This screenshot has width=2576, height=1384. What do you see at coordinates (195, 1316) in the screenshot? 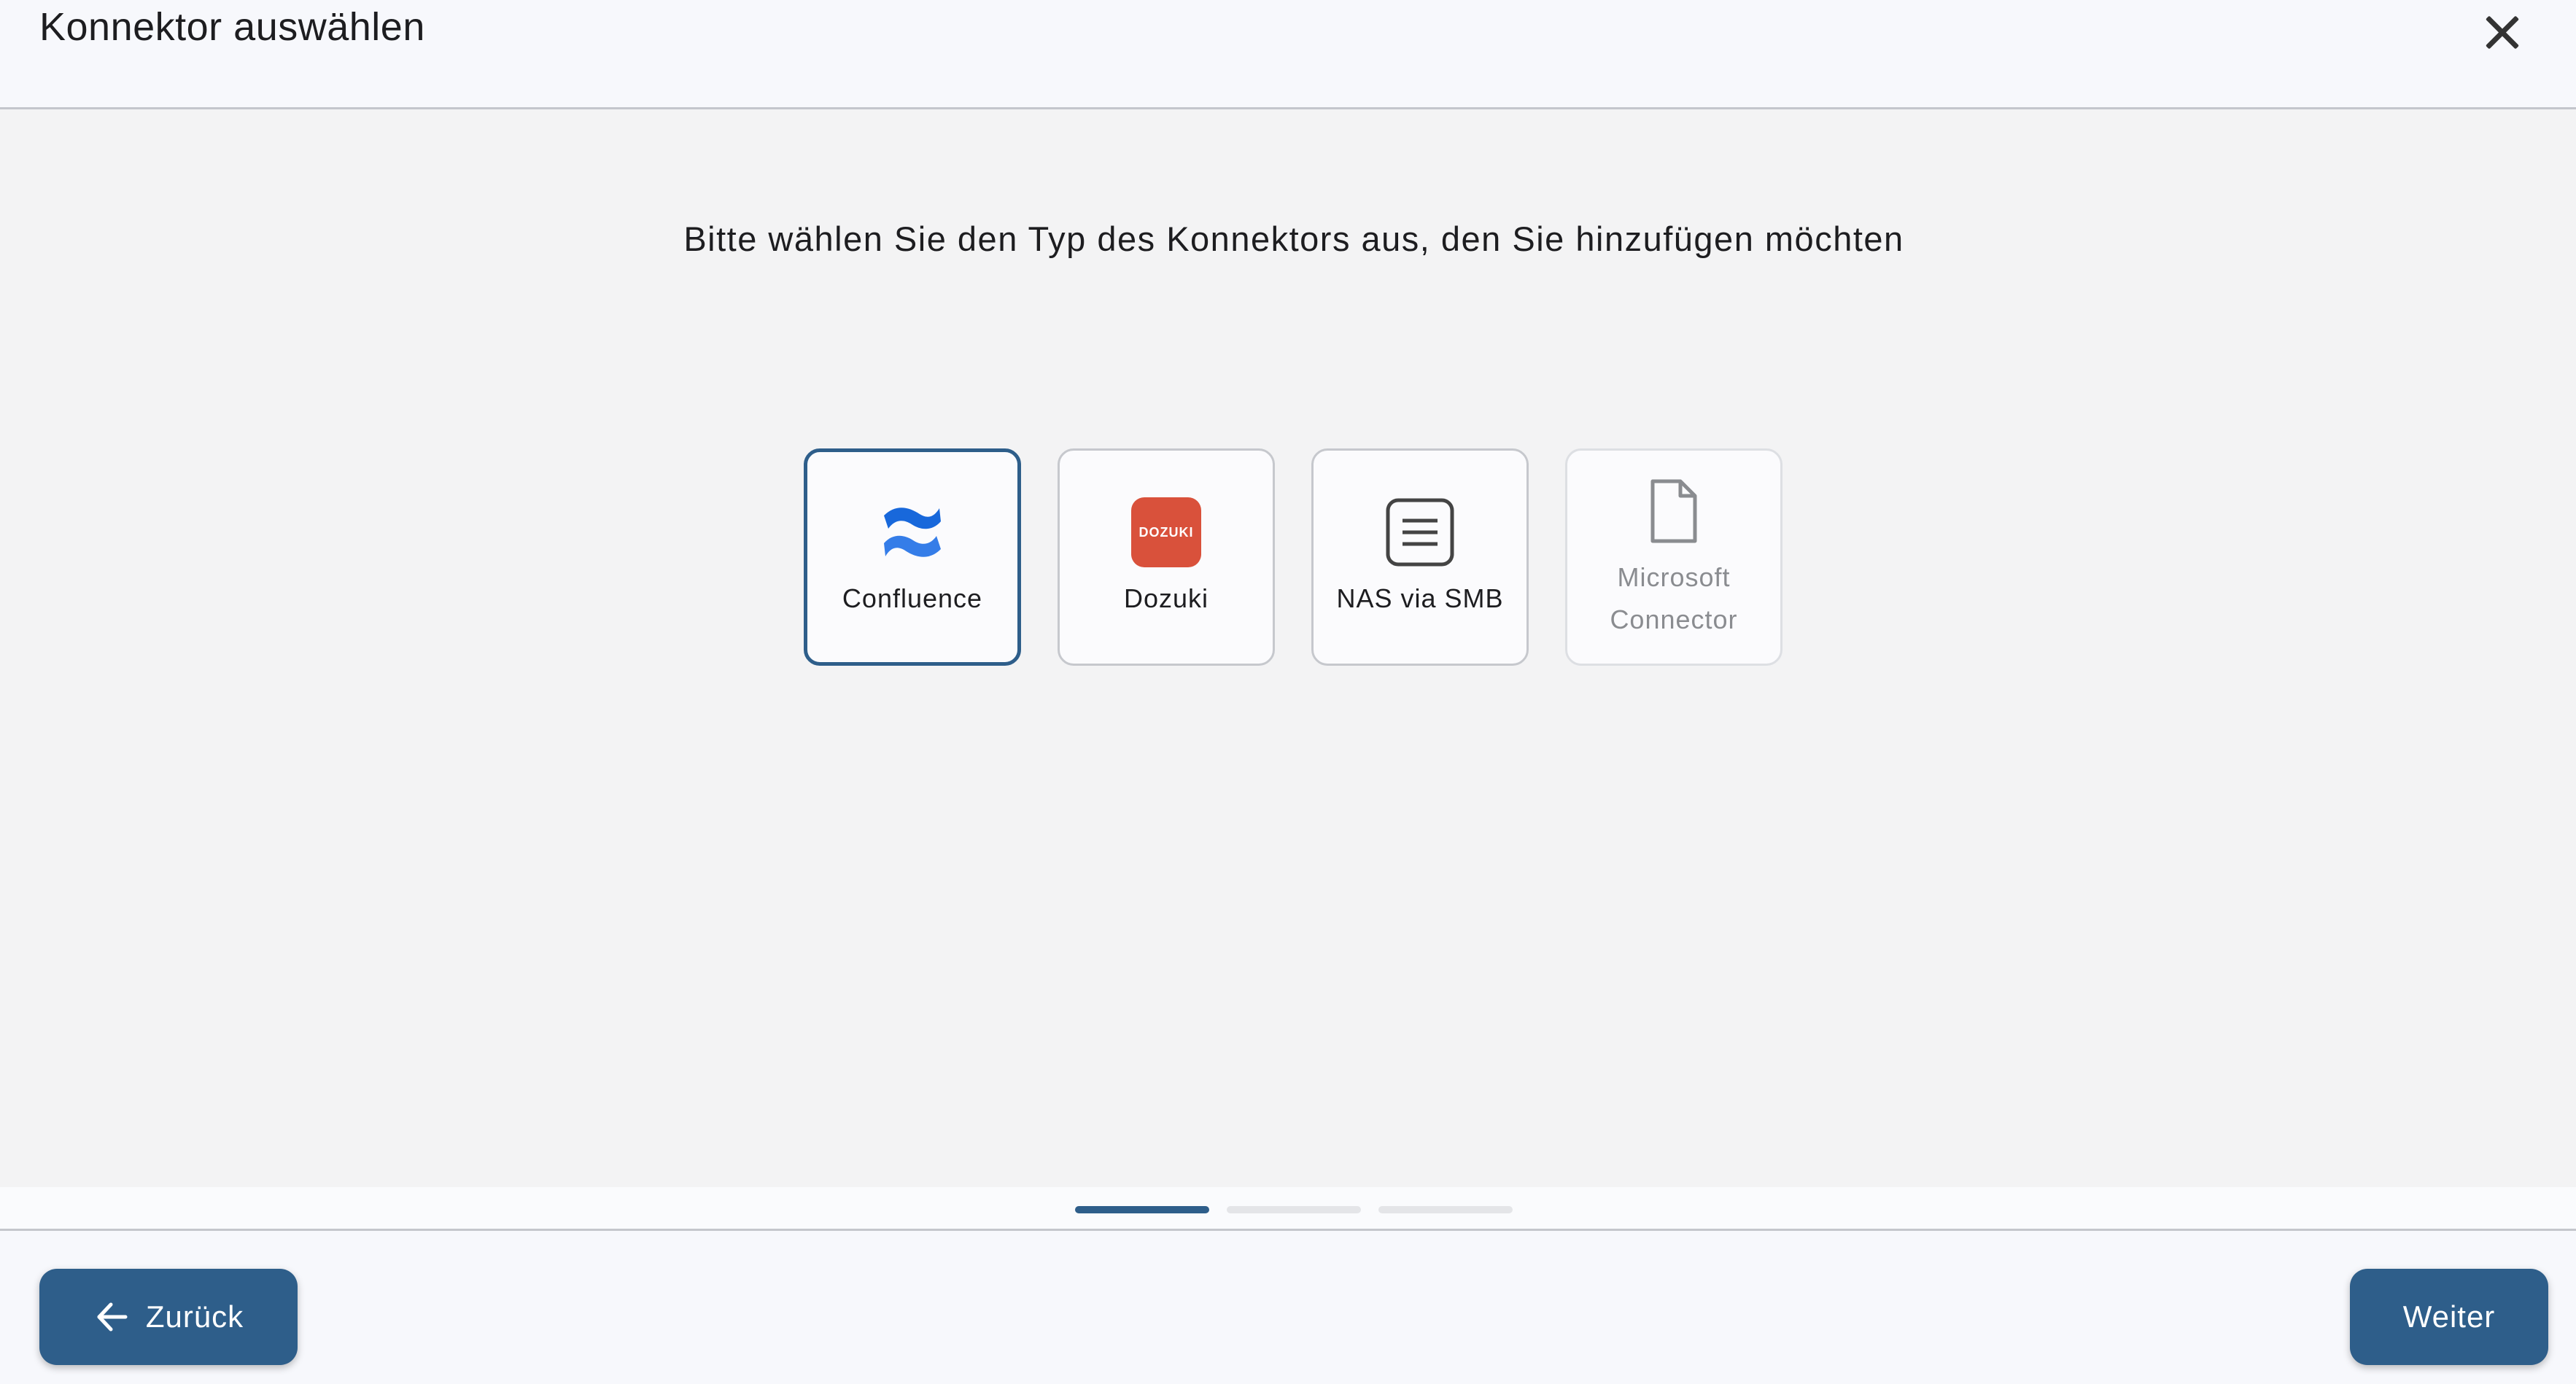
I see `back-button-label: Zurück` at bounding box center [195, 1316].